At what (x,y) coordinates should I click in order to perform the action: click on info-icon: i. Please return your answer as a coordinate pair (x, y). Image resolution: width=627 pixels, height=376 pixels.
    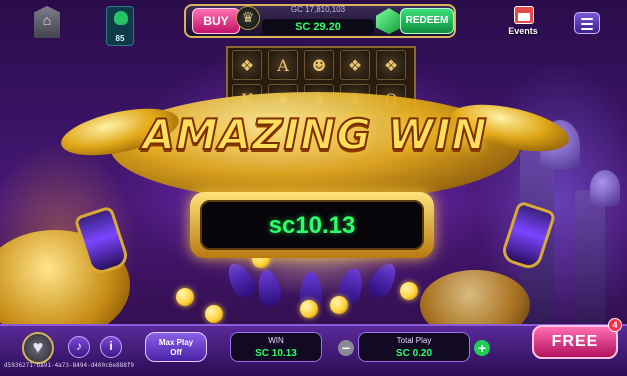
    Looking at the image, I should click on (111, 346).